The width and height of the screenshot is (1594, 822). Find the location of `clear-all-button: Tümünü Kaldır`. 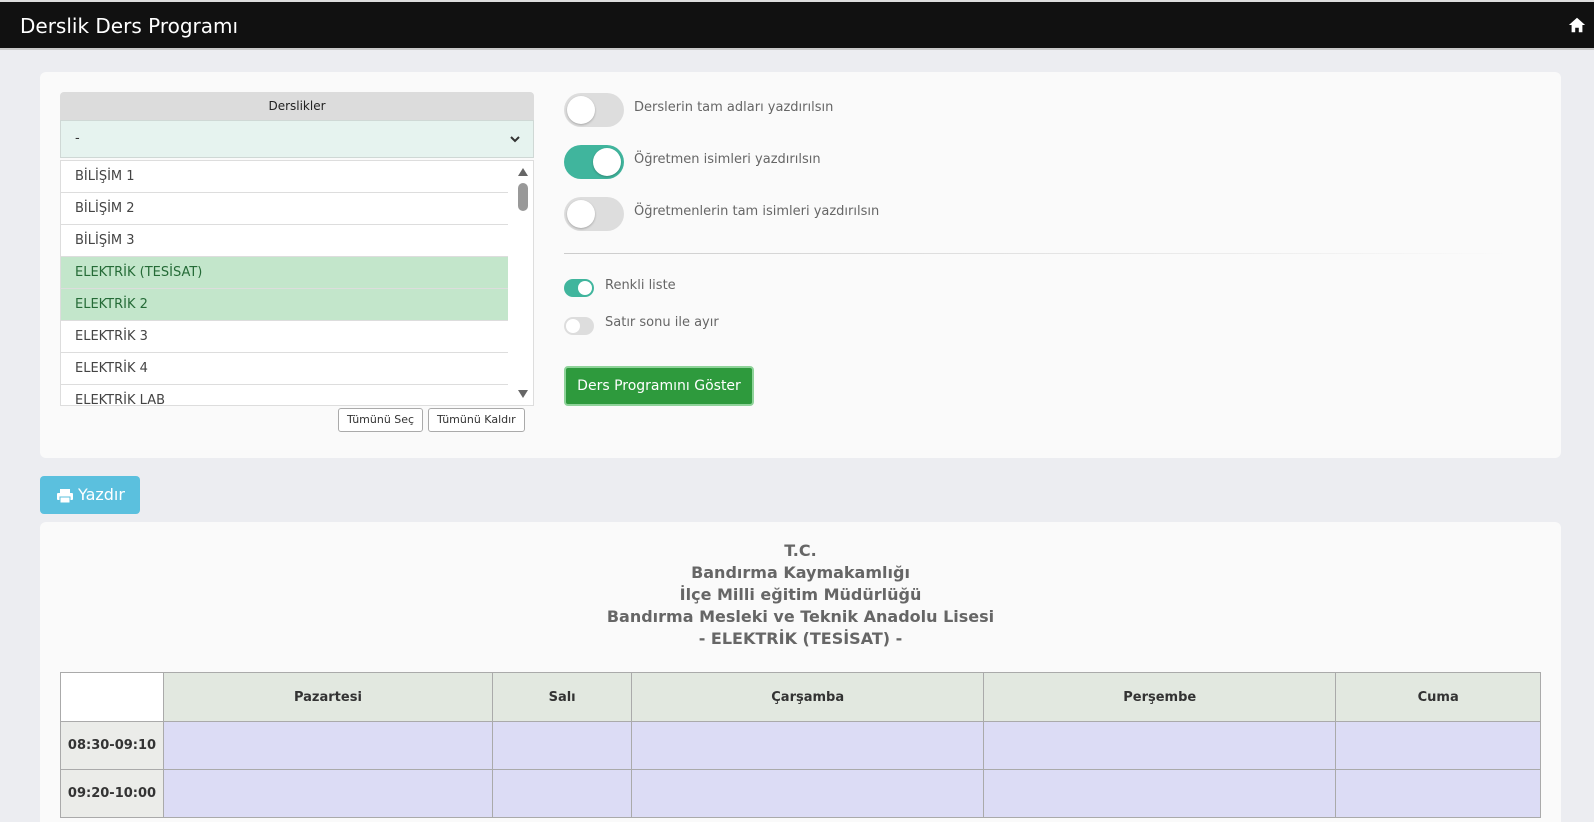

clear-all-button: Tümünü Kaldır is located at coordinates (476, 420).